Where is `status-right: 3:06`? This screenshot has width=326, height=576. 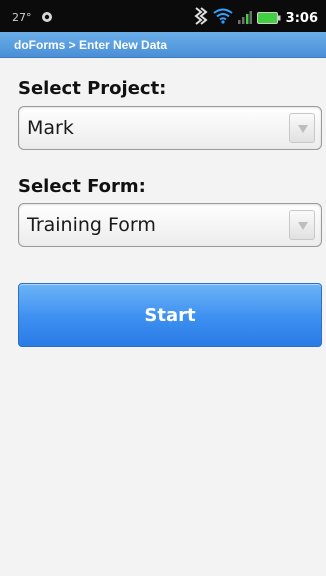
status-right: 3:06 is located at coordinates (256, 18).